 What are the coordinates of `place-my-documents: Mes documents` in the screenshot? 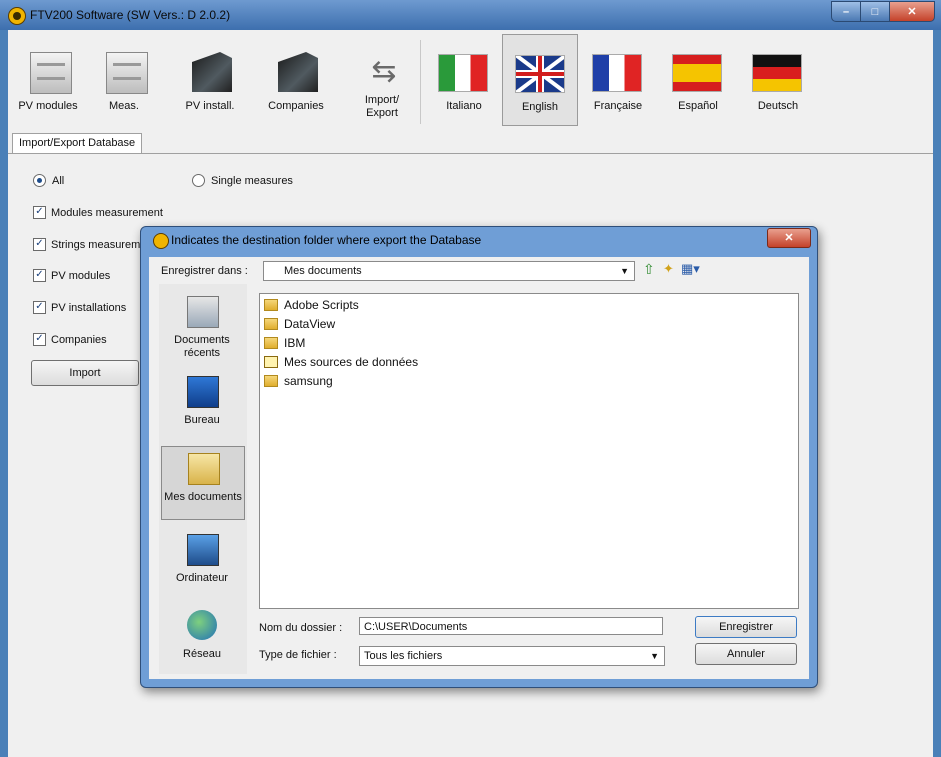 It's located at (203, 483).